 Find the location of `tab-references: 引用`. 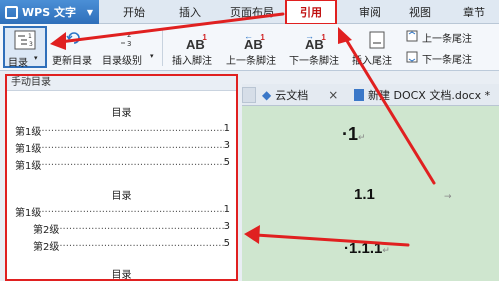

tab-references: 引用 is located at coordinates (311, 12).